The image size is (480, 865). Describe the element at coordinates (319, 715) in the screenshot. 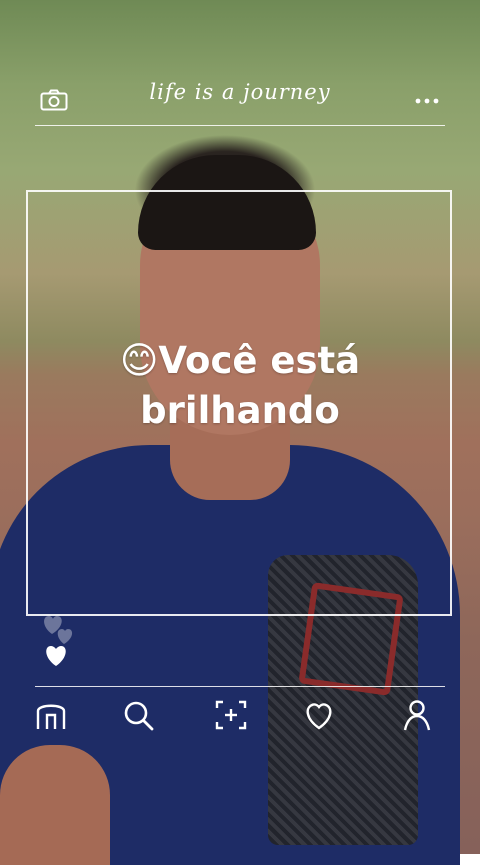

I see `heart-icon` at that location.